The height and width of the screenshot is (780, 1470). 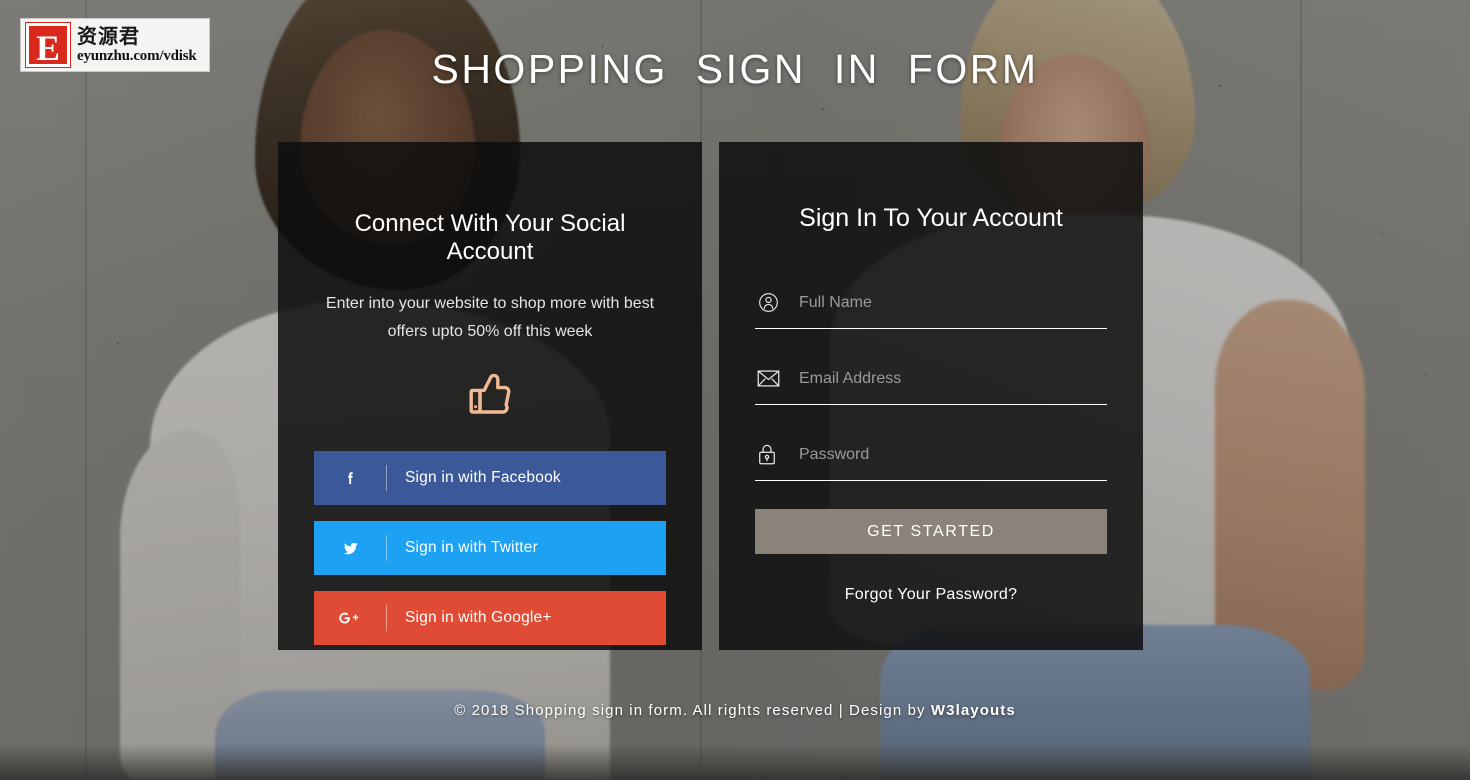 I want to click on signin-form: GET STARTED, so click(x=931, y=415).